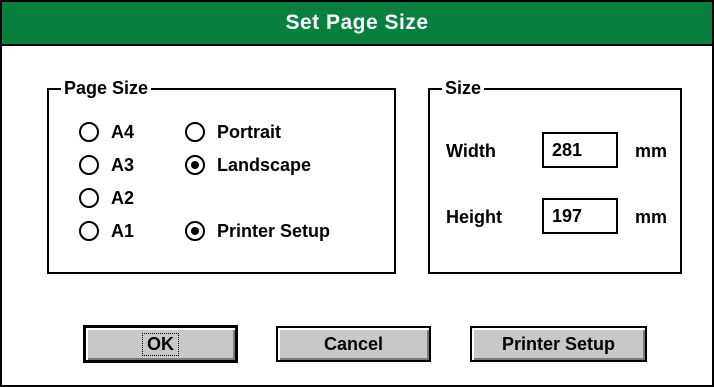 This screenshot has width=714, height=387. I want to click on width-unit-label: mm, so click(651, 151).